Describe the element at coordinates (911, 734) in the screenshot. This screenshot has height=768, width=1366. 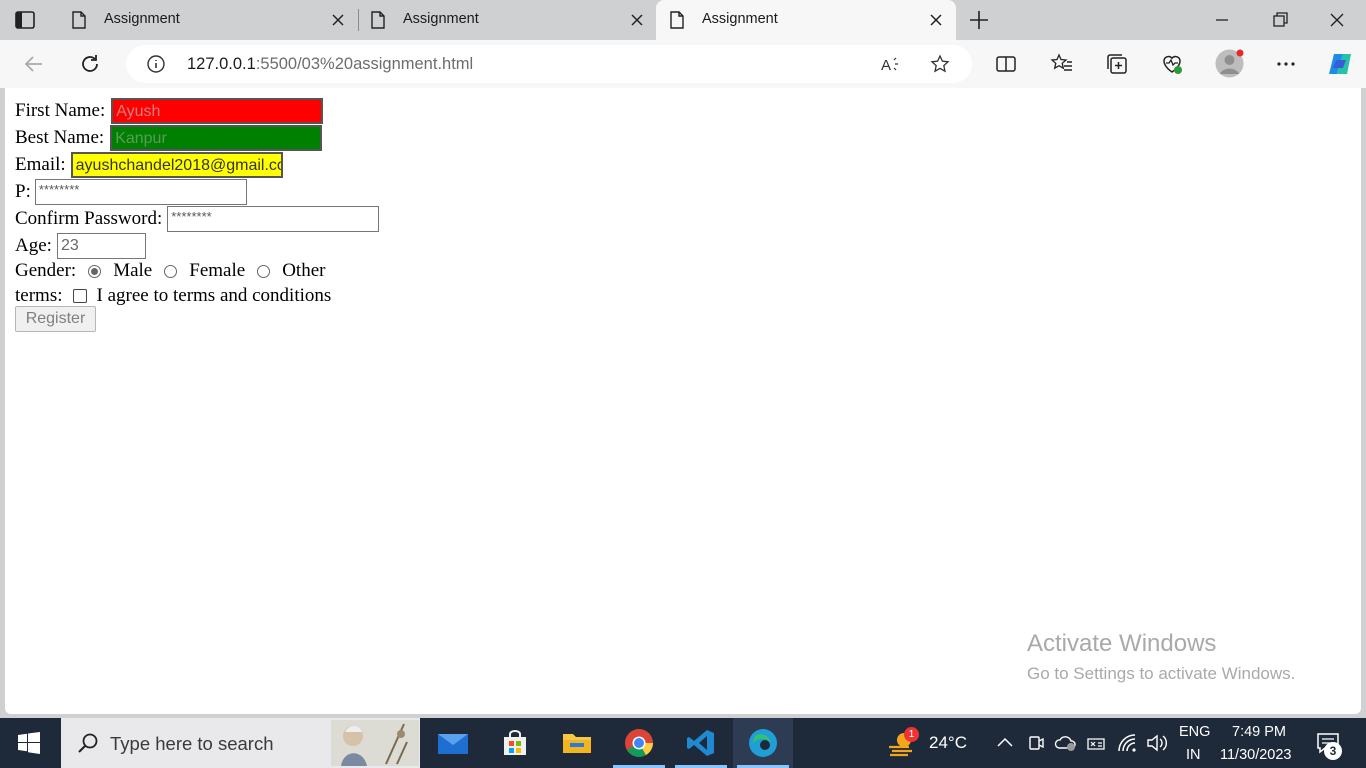
I see `weather-badge: 1` at that location.